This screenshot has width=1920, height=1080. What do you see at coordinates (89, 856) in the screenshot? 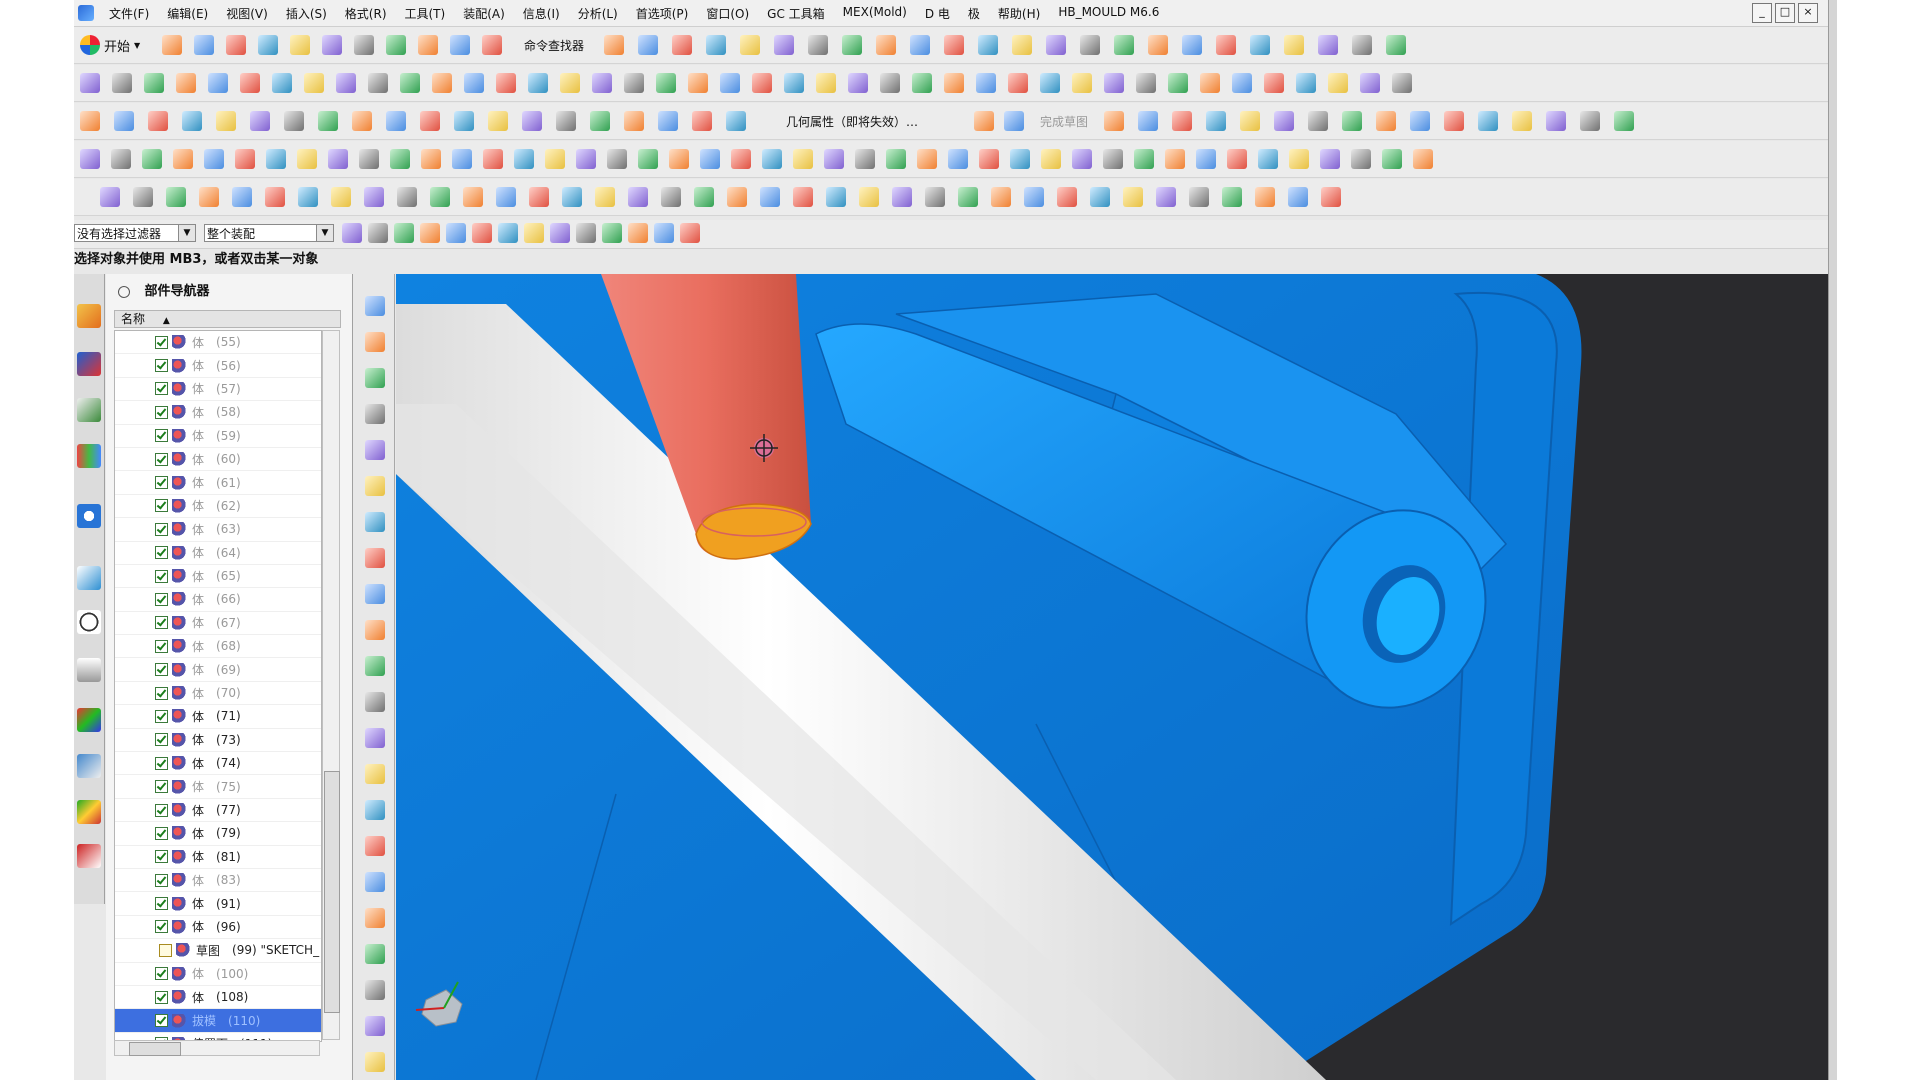
I see `palette-icon` at bounding box center [89, 856].